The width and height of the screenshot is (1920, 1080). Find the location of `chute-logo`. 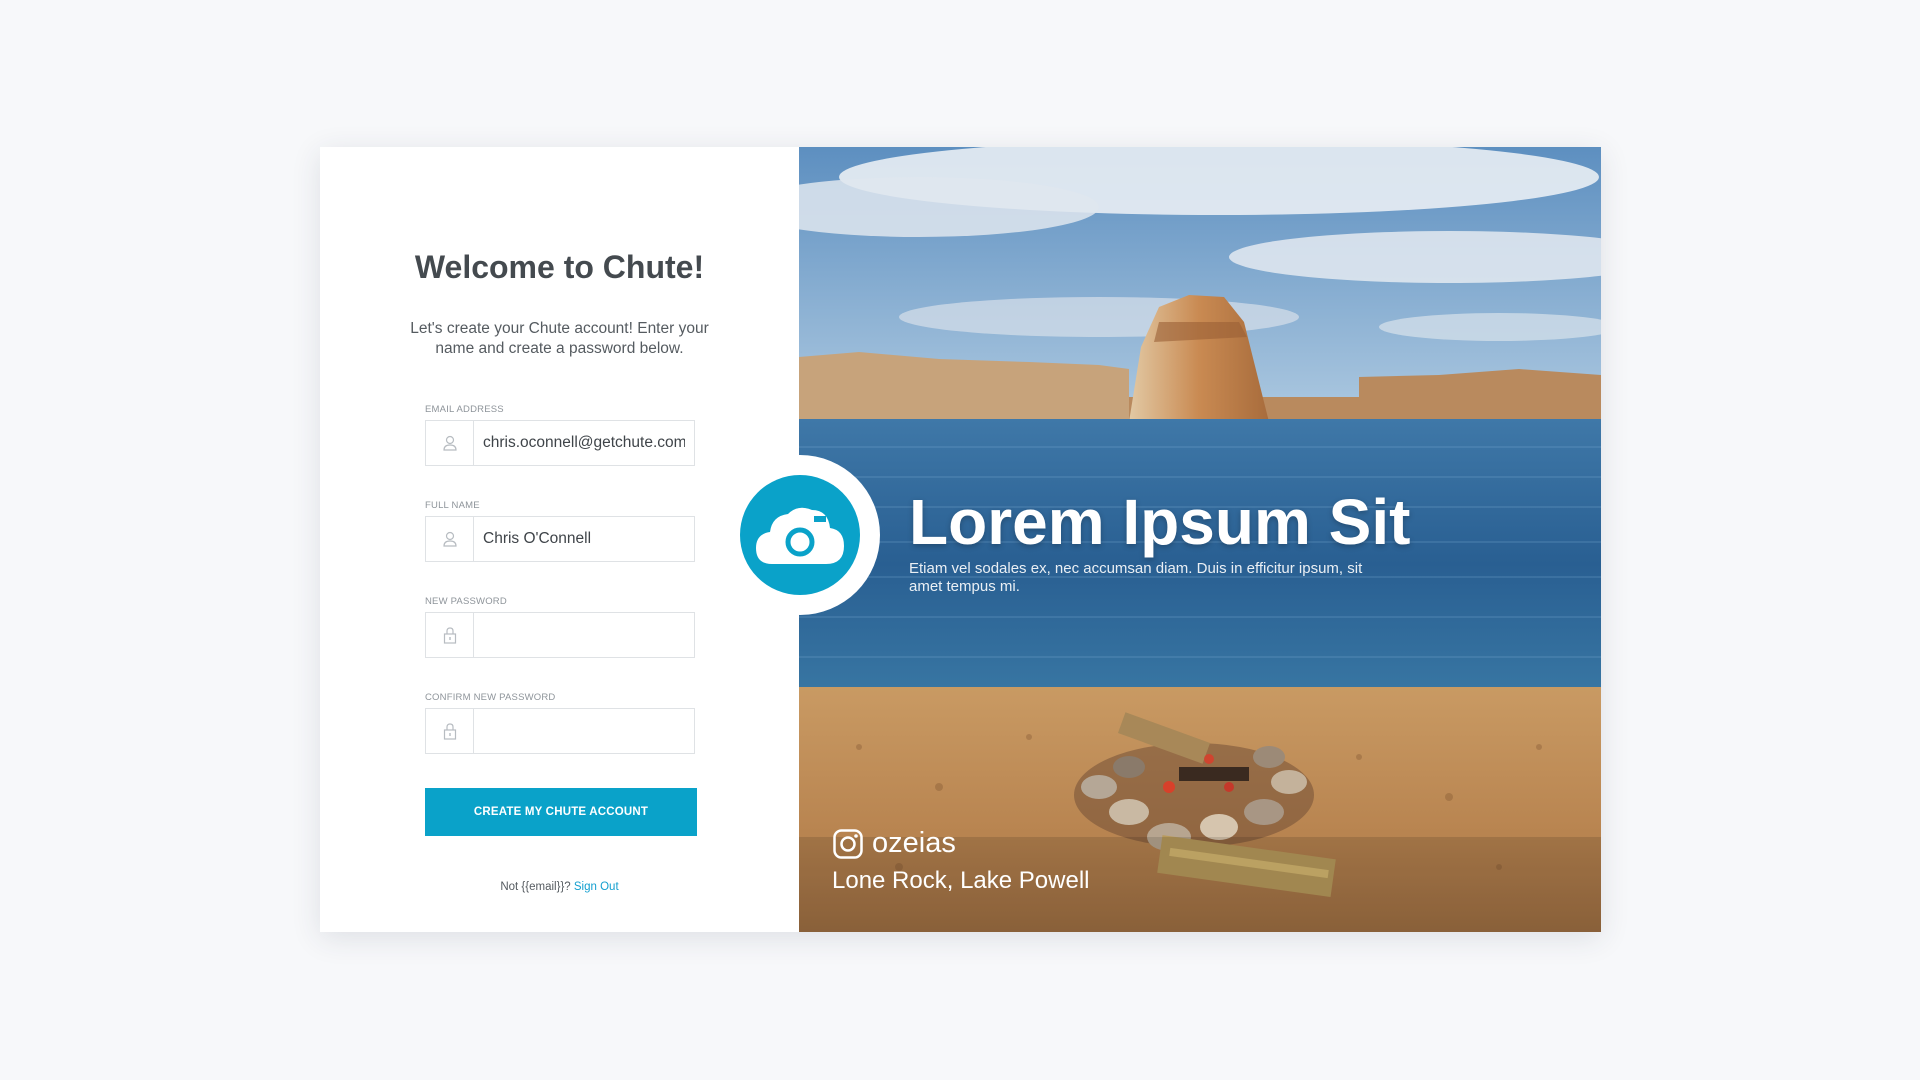

chute-logo is located at coordinates (800, 535).